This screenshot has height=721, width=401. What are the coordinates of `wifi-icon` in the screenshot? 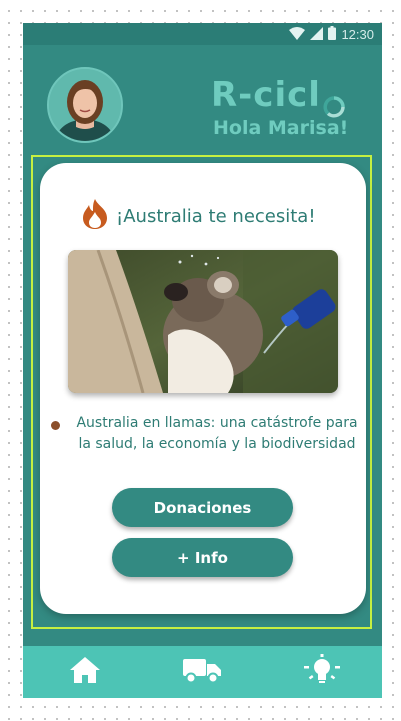 It's located at (297, 34).